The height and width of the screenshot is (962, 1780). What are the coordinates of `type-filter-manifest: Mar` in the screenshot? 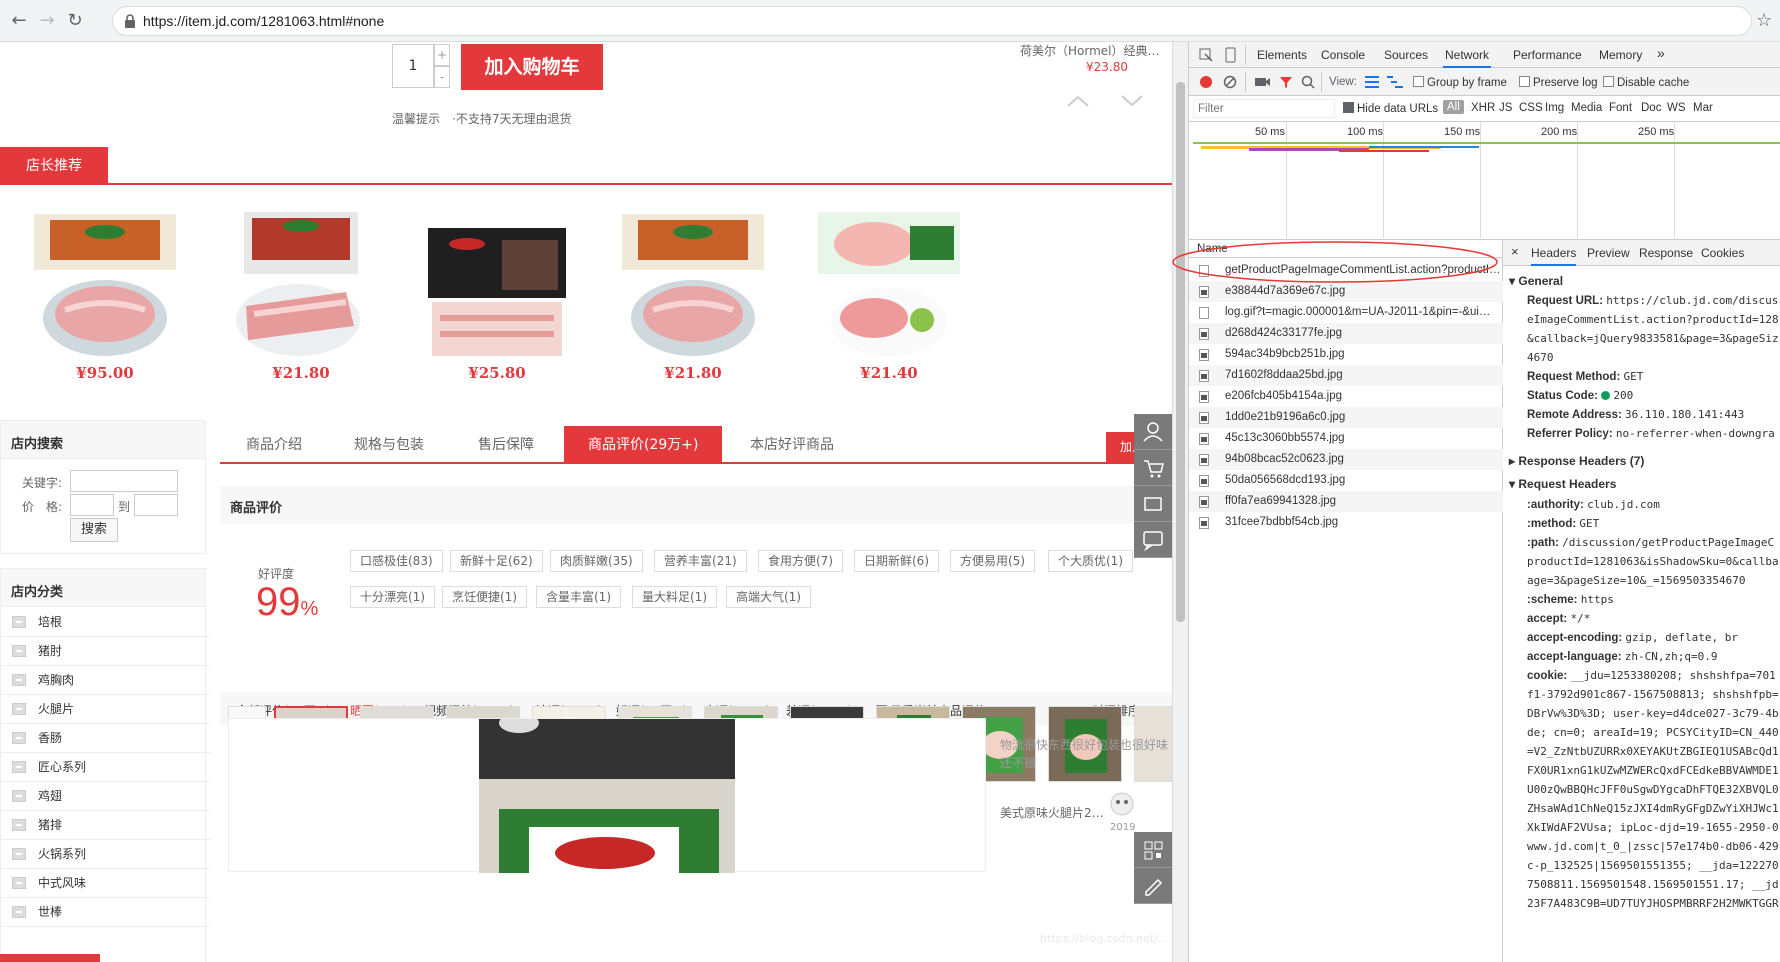 It's located at (1703, 108).